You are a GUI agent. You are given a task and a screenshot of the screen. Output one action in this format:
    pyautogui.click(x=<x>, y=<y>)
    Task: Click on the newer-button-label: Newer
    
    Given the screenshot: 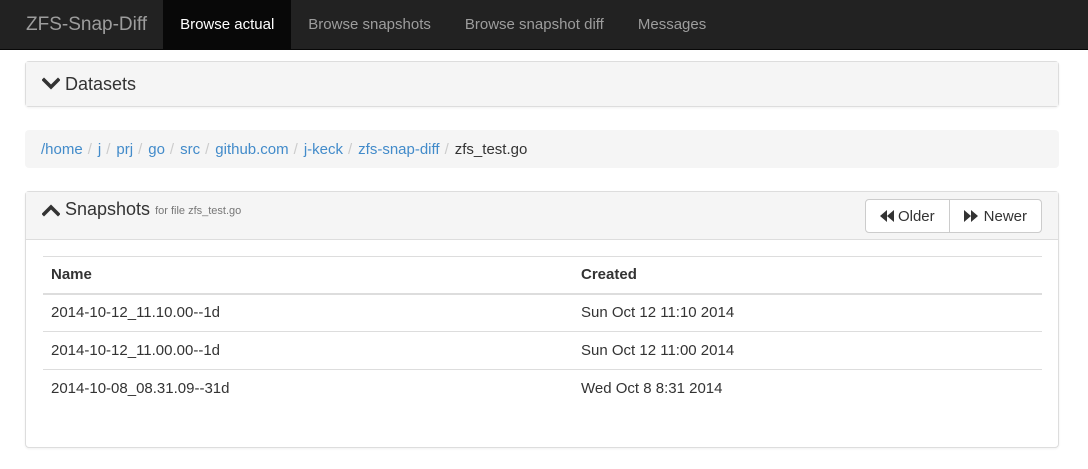 What is the action you would take?
    pyautogui.click(x=1005, y=216)
    